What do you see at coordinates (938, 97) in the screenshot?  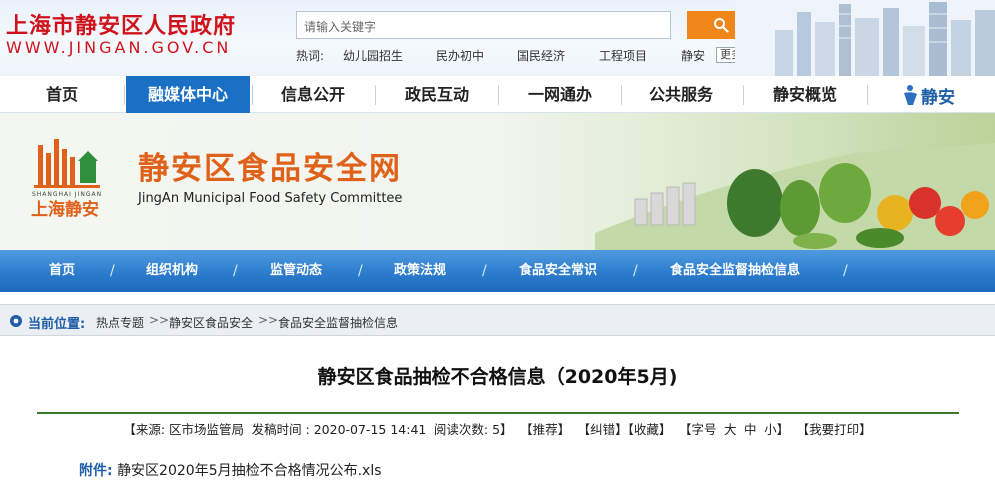 I see `jingan-logo-text: 静安` at bounding box center [938, 97].